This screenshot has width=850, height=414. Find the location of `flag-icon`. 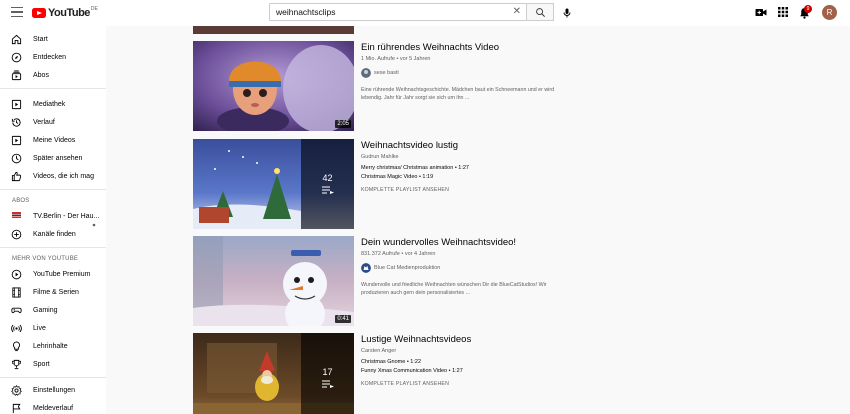

flag-icon is located at coordinates (16, 408).